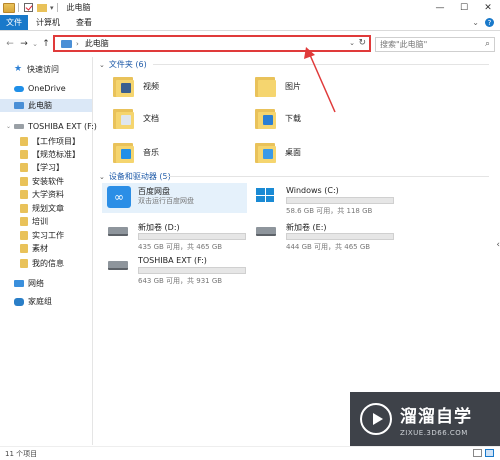 The height and width of the screenshot is (460, 500). I want to click on drive-baidu-netdisk: ∞ 百度网盘 双击运行百度网盘, so click(174, 198).